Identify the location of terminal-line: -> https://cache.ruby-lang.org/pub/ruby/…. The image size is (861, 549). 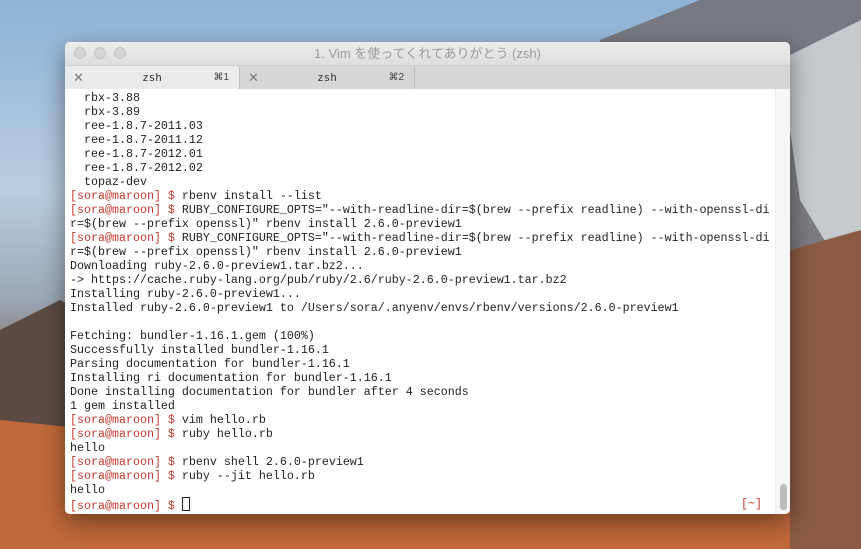
(430, 280).